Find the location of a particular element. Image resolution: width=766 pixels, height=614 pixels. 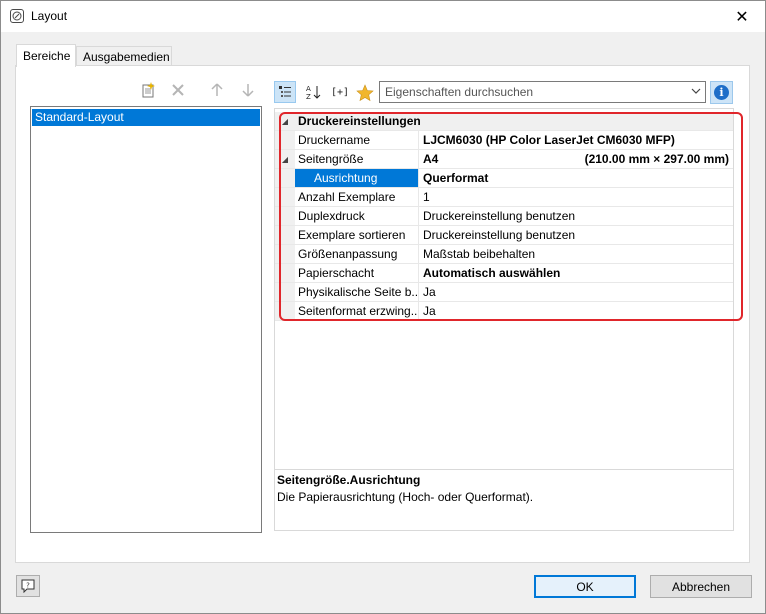

property-row: Duplexdruck Druckereinstellung benutzen is located at coordinates (504, 216).